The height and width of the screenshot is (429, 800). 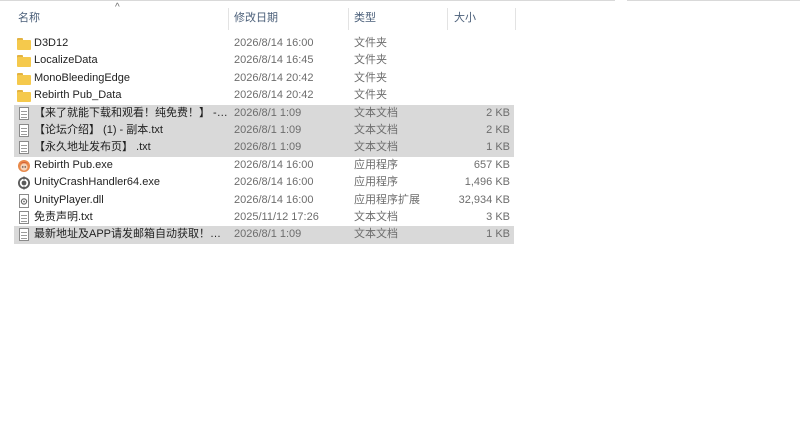 I want to click on file-size: 32,934 KB, so click(x=484, y=199).